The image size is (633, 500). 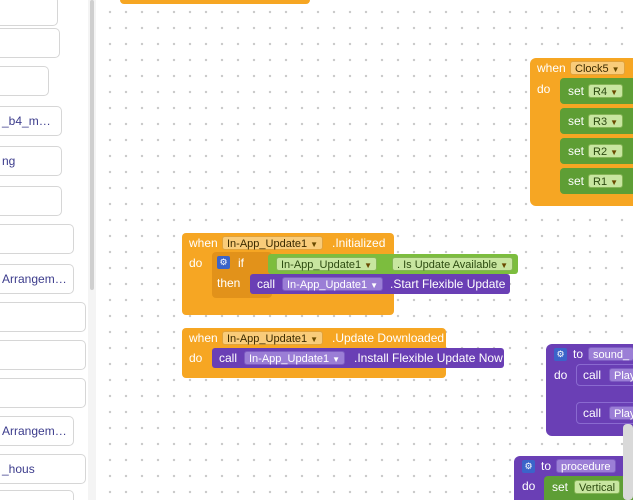 I want to click on set-r4-block: set R4 ▼, so click(x=596, y=91).